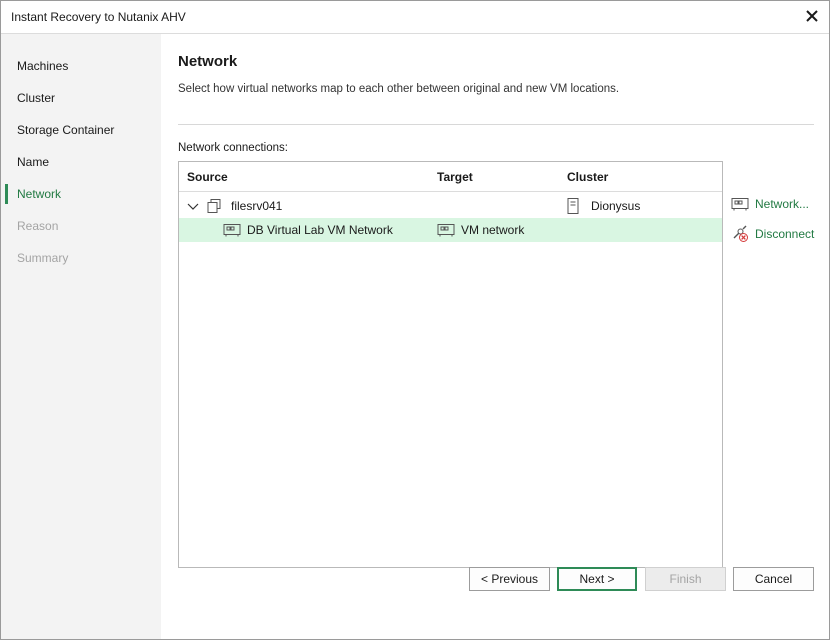  What do you see at coordinates (38, 226) in the screenshot?
I see `step-reason: Reason` at bounding box center [38, 226].